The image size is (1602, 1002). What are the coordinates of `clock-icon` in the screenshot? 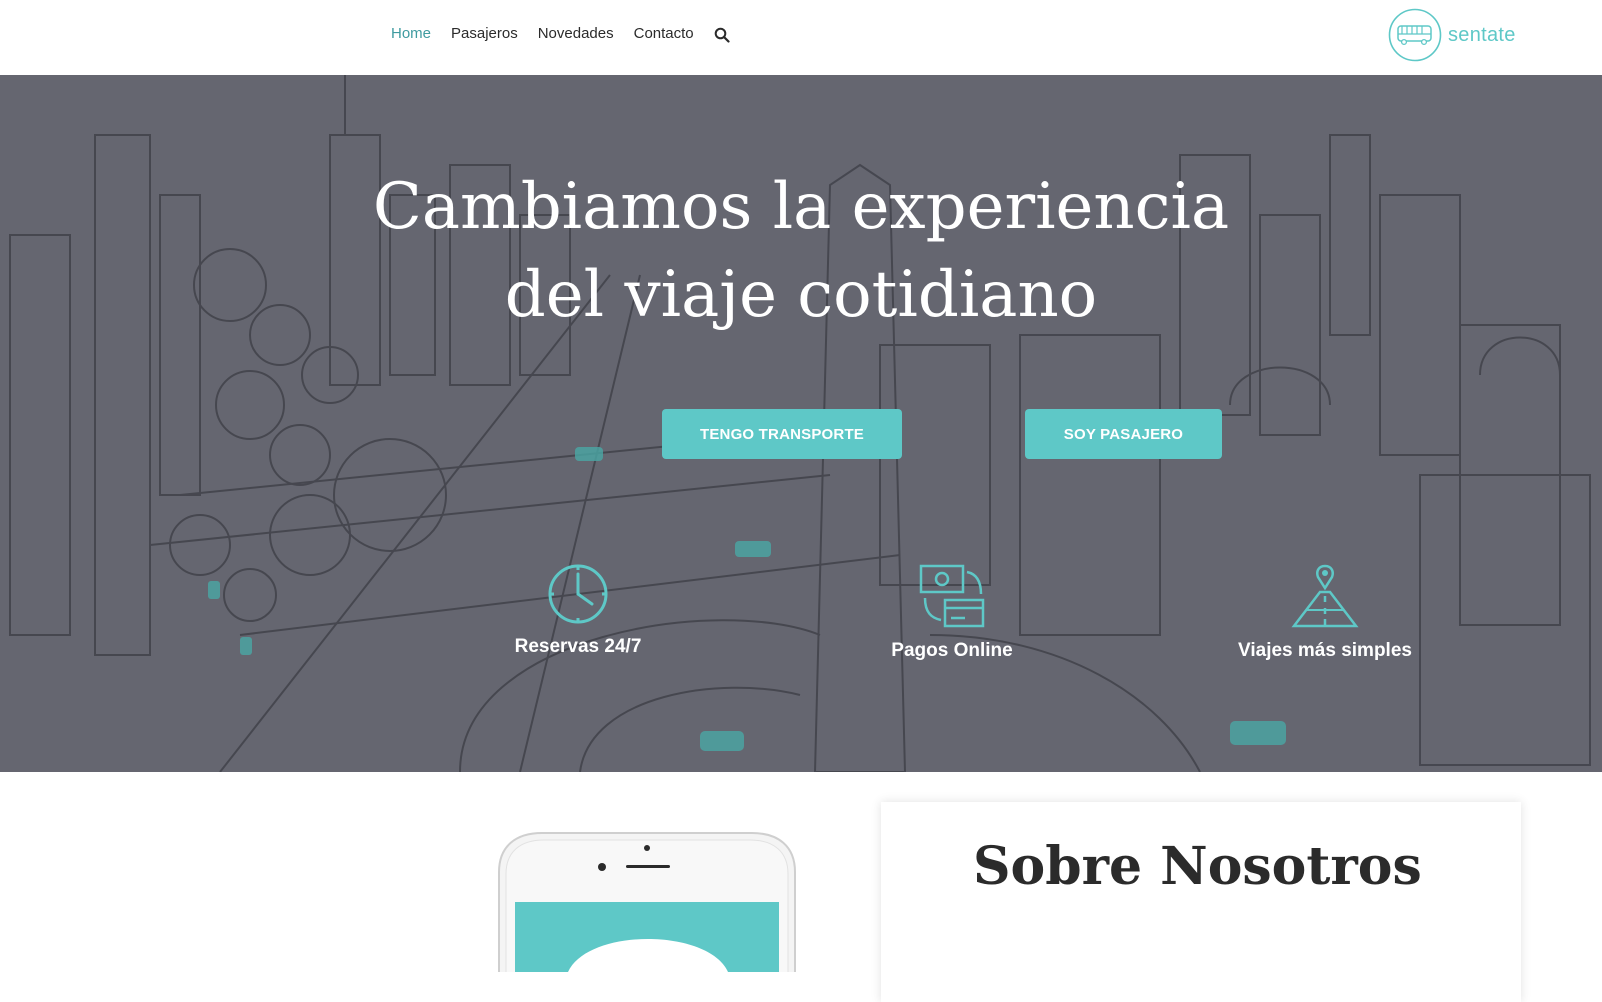 It's located at (578, 594).